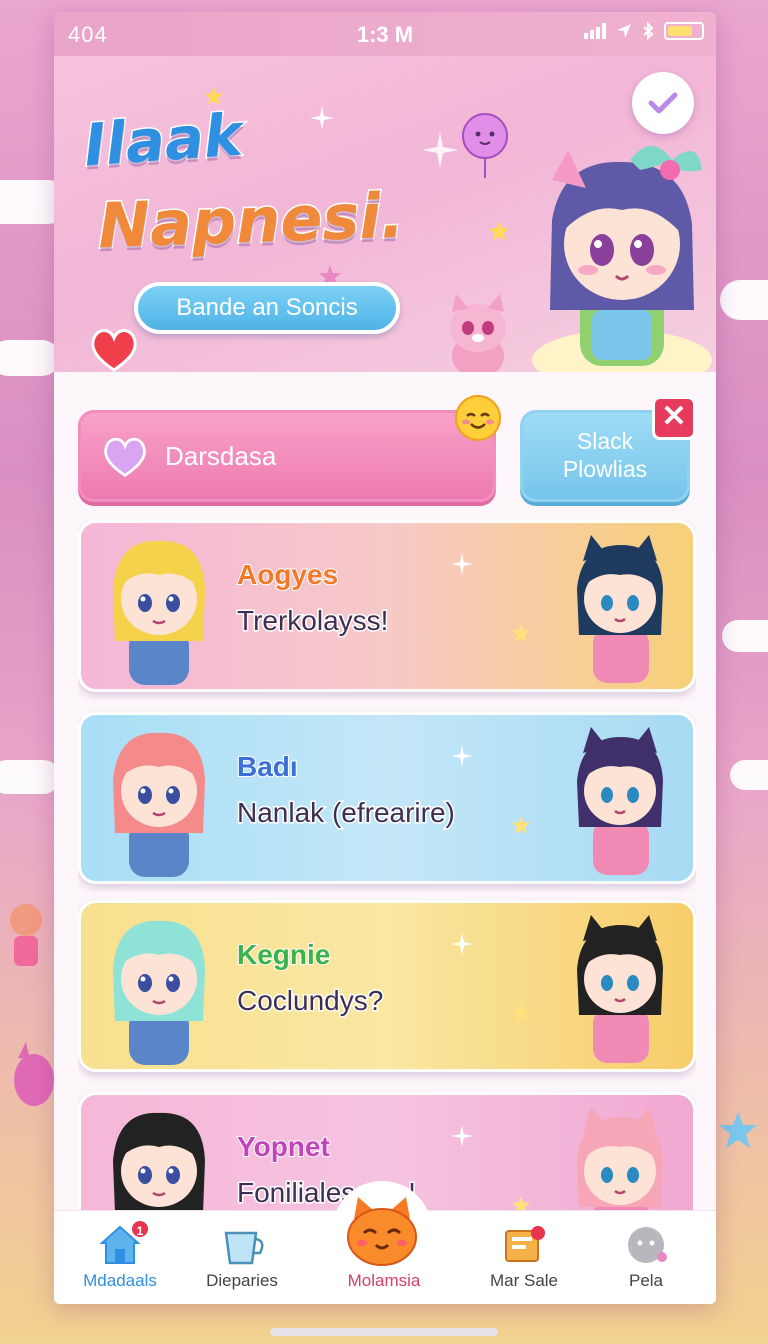 Image resolution: width=768 pixels, height=1344 pixels. What do you see at coordinates (163, 140) in the screenshot?
I see `hero-title-line-1: Ilaak` at bounding box center [163, 140].